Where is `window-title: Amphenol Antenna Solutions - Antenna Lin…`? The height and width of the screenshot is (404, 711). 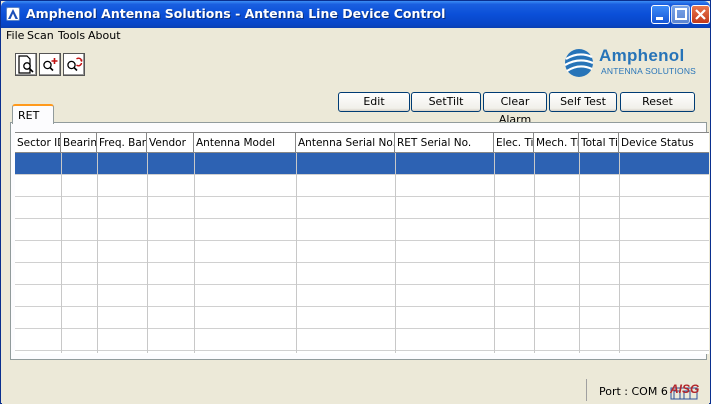
window-title: Amphenol Antenna Solutions - Antenna Lin… is located at coordinates (236, 13).